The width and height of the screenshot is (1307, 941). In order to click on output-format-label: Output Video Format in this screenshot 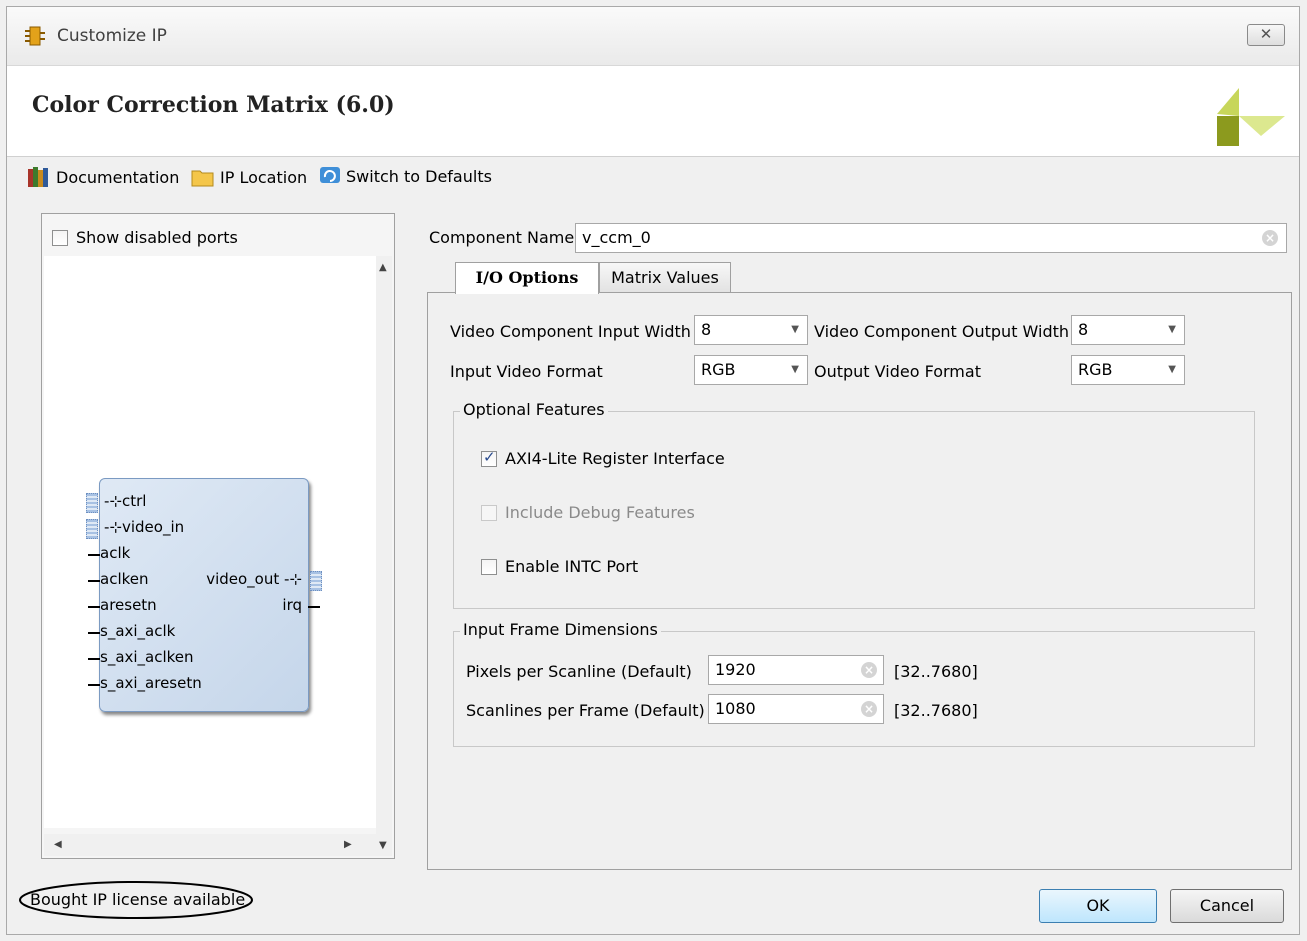, I will do `click(897, 371)`.